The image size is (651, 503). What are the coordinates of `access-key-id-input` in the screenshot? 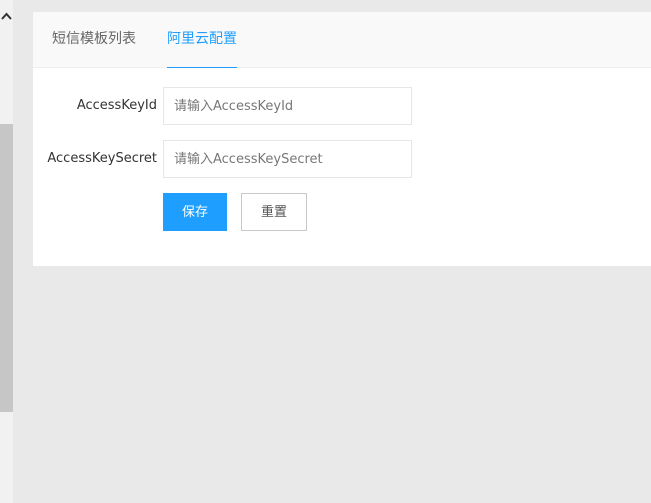 It's located at (287, 106).